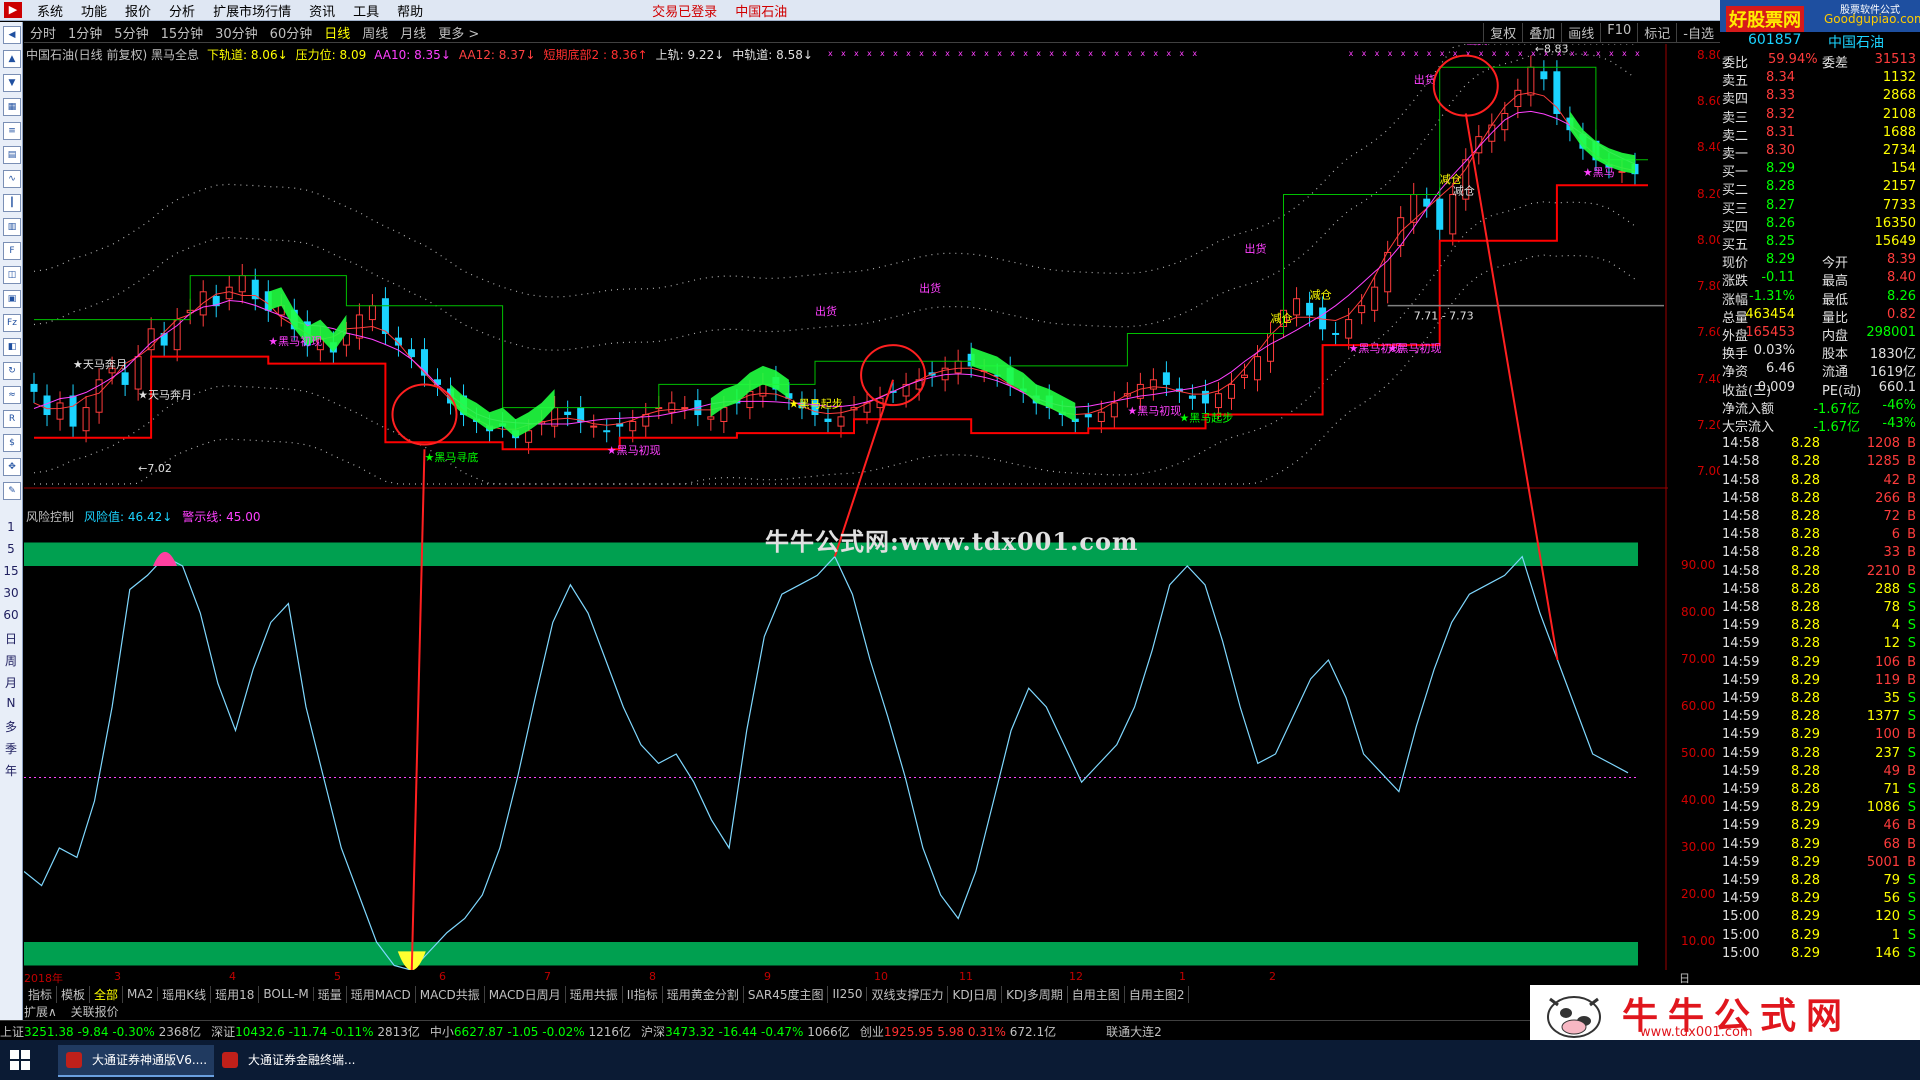  What do you see at coordinates (185, 994) in the screenshot?
I see `indicator-tab: 瑶用K线` at bounding box center [185, 994].